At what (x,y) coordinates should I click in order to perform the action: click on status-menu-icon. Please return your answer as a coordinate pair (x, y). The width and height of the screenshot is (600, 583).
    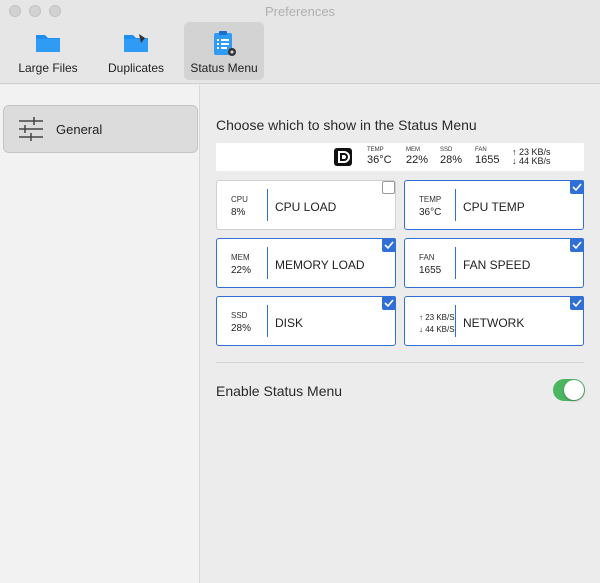
    Looking at the image, I should click on (224, 46).